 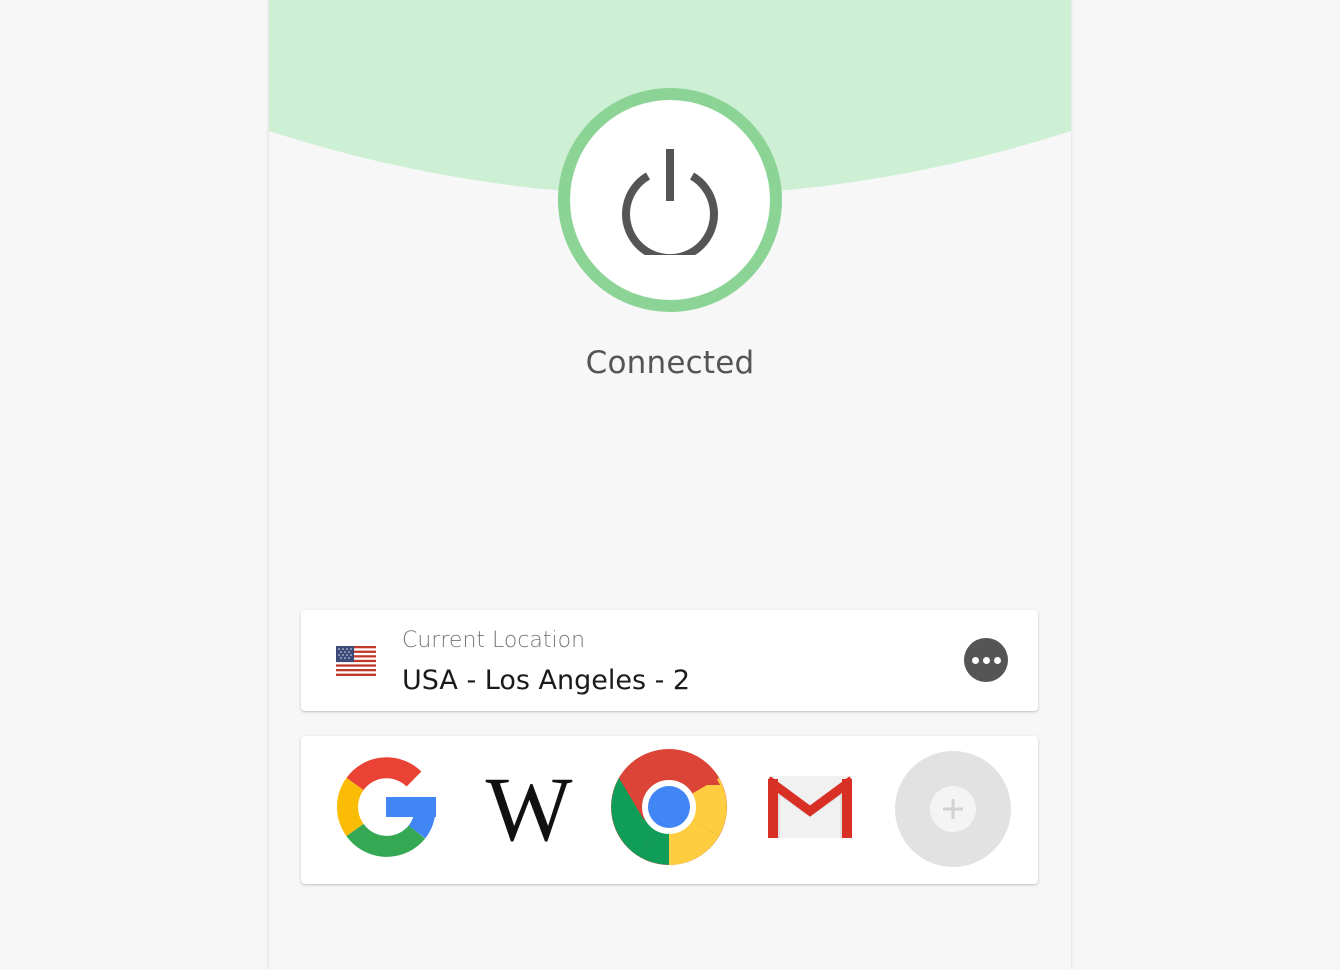 I want to click on shortcut-wikipedia: W, so click(x=527, y=809).